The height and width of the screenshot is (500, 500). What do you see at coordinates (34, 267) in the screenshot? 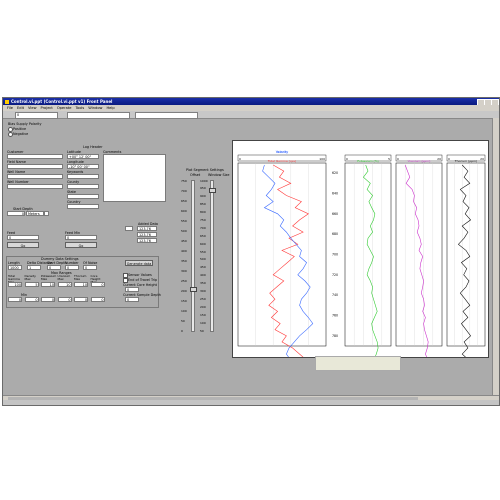
I see `delta-distance-field: 1` at bounding box center [34, 267].